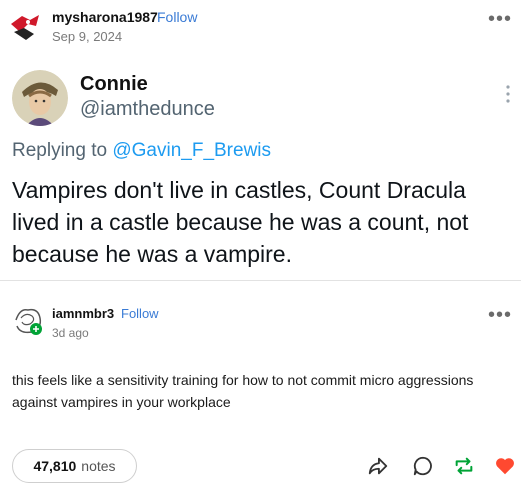 This screenshot has width=521, height=494. I want to click on divider, so click(260, 280).